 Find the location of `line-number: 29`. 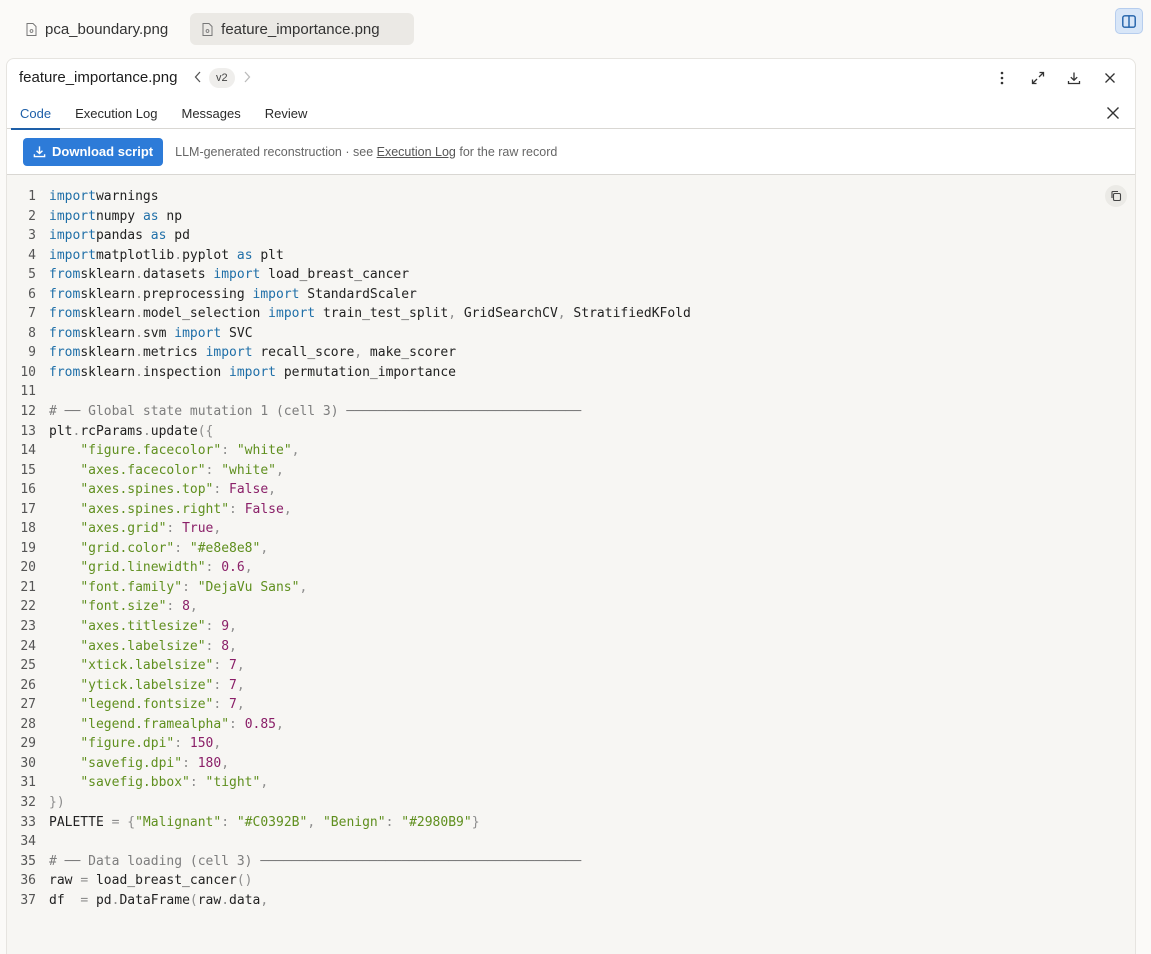

line-number: 29 is located at coordinates (28, 744).